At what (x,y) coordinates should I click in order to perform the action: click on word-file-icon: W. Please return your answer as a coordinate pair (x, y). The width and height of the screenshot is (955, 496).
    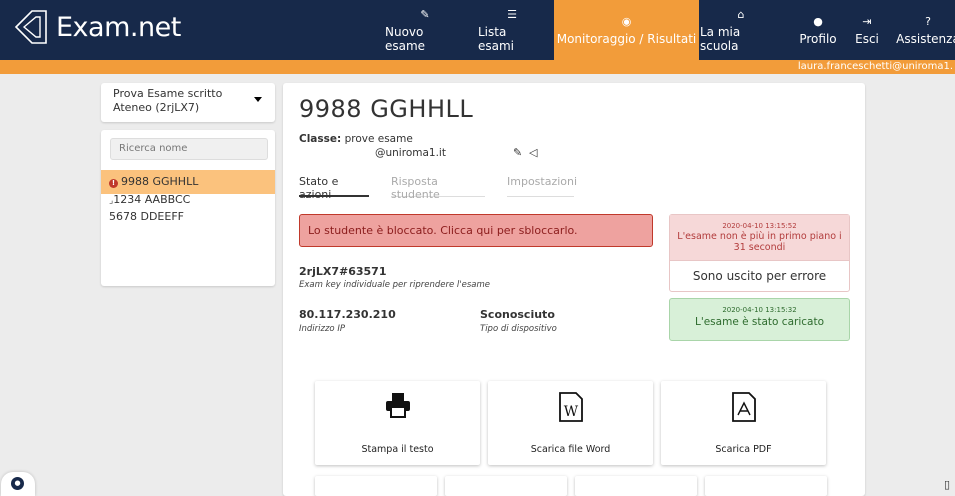
    Looking at the image, I should click on (570, 407).